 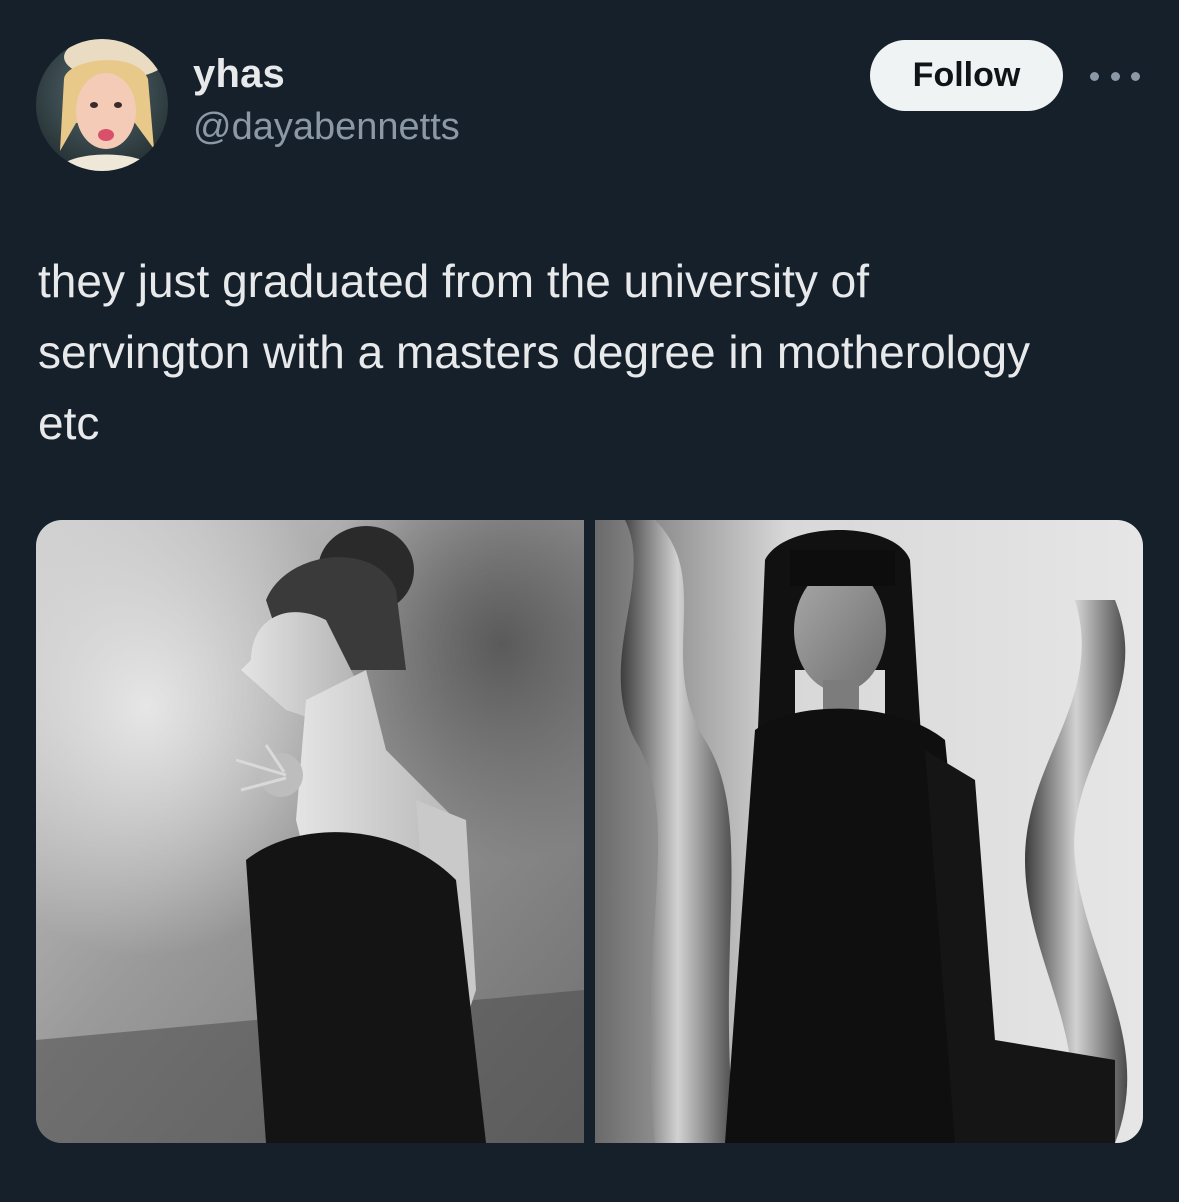 I want to click on avatar, so click(x=102, y=105).